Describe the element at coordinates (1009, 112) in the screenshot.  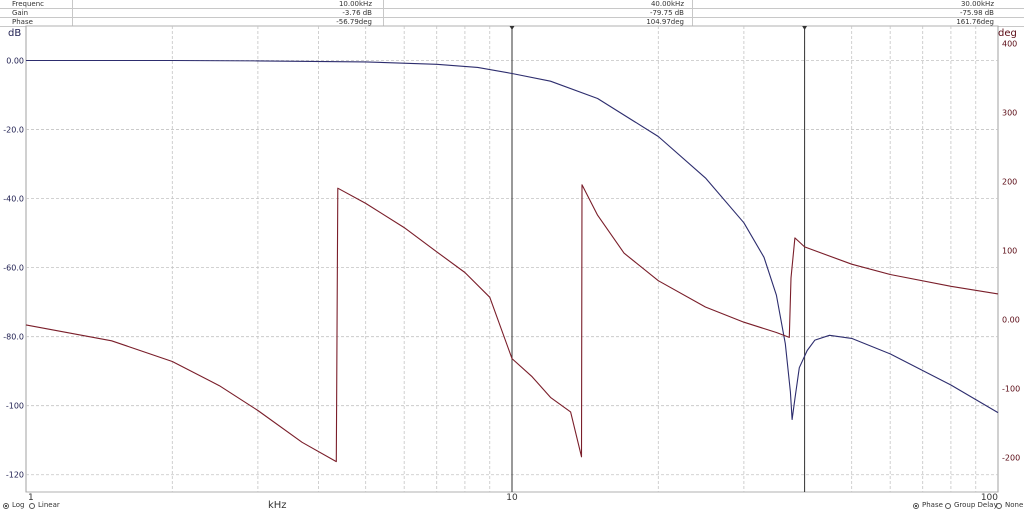
I see `y2-tick-label: 300` at that location.